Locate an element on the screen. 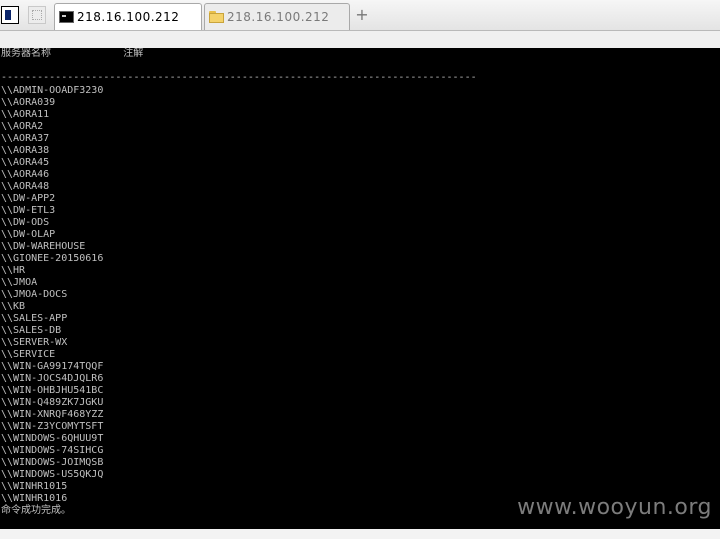 The image size is (720, 539). session-list-button is located at coordinates (37, 15).